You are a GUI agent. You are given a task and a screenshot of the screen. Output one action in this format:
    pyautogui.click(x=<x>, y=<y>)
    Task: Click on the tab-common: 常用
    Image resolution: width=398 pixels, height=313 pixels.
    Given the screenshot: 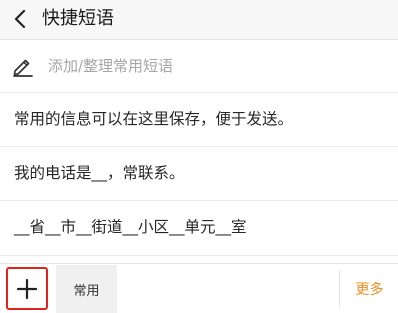 What is the action you would take?
    pyautogui.click(x=86, y=289)
    